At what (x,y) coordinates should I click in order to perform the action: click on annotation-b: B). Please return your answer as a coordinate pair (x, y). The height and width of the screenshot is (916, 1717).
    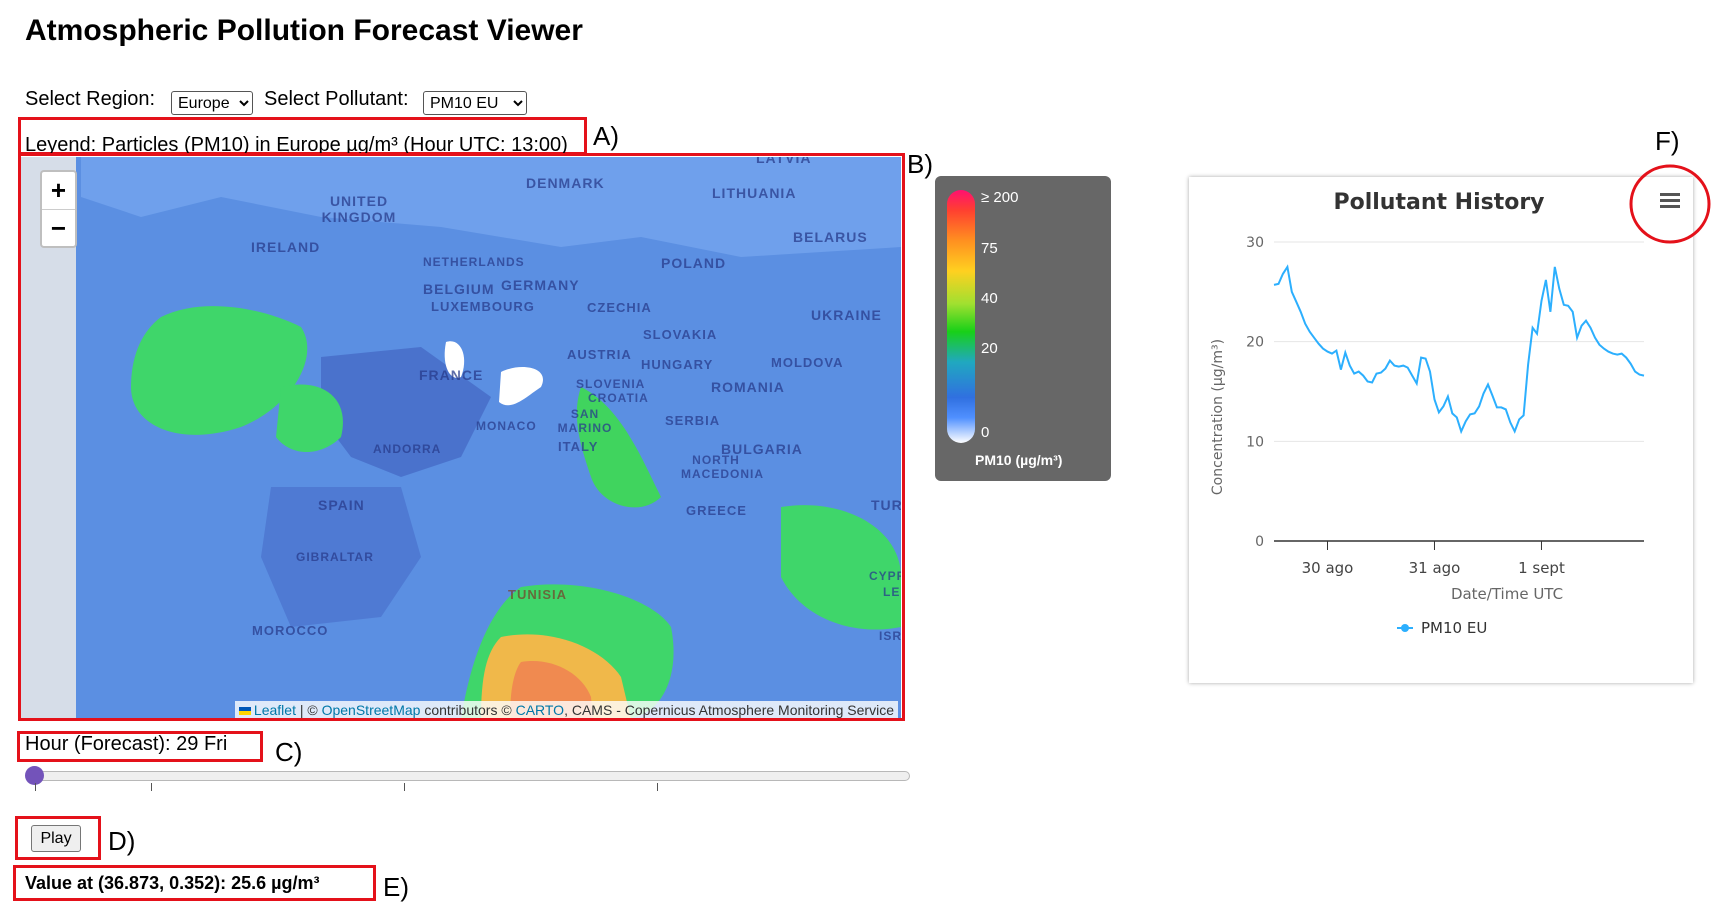
    Looking at the image, I should click on (920, 164).